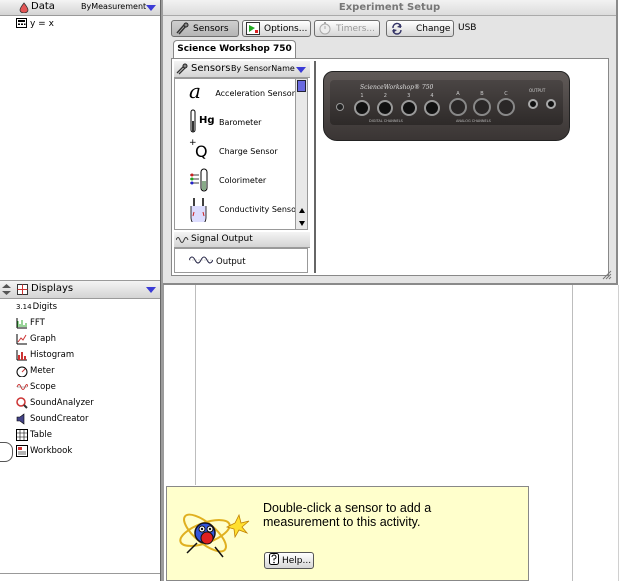 Image resolution: width=629 pixels, height=581 pixels. What do you see at coordinates (458, 94) in the screenshot?
I see `analog-channel-letter: A` at bounding box center [458, 94].